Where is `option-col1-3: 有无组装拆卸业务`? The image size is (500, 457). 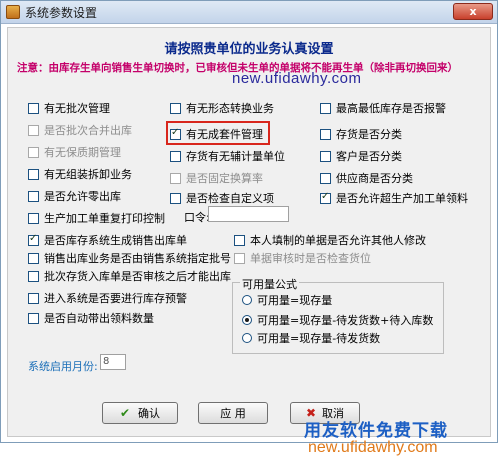
option-col1-3: 有无组装拆卸业务 is located at coordinates (80, 174).